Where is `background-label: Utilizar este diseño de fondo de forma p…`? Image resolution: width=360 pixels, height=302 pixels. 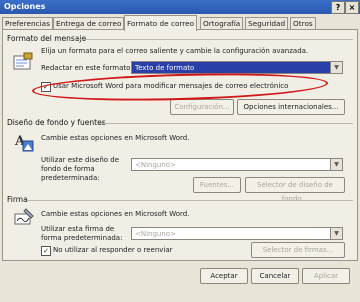 background-label: Utilizar este diseño de fondo de forma p… is located at coordinates (80, 169).